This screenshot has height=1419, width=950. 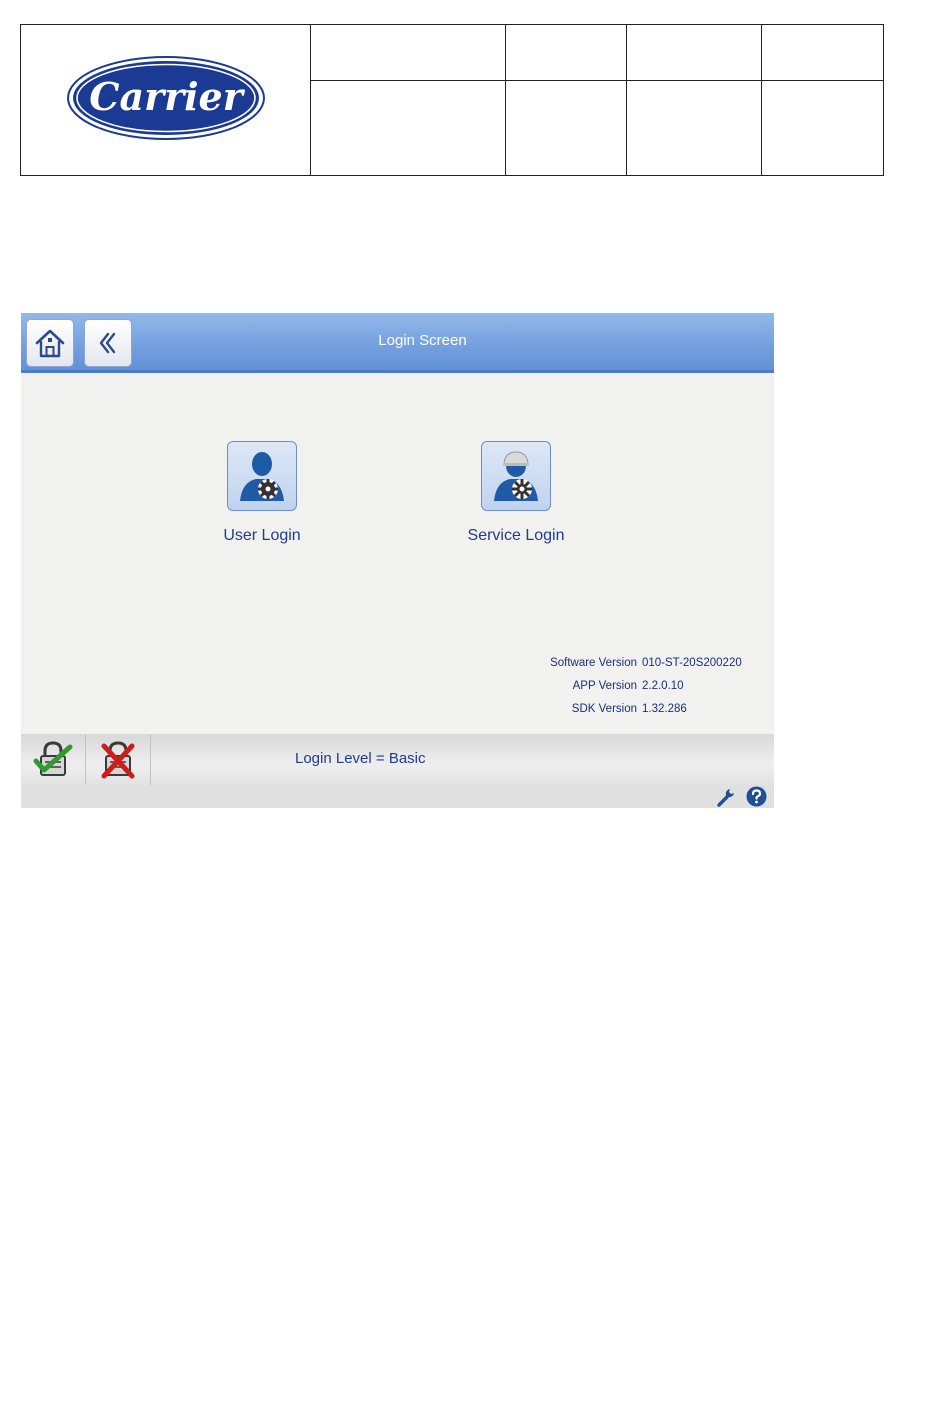 What do you see at coordinates (516, 535) in the screenshot?
I see `service-login-label: Service Login` at bounding box center [516, 535].